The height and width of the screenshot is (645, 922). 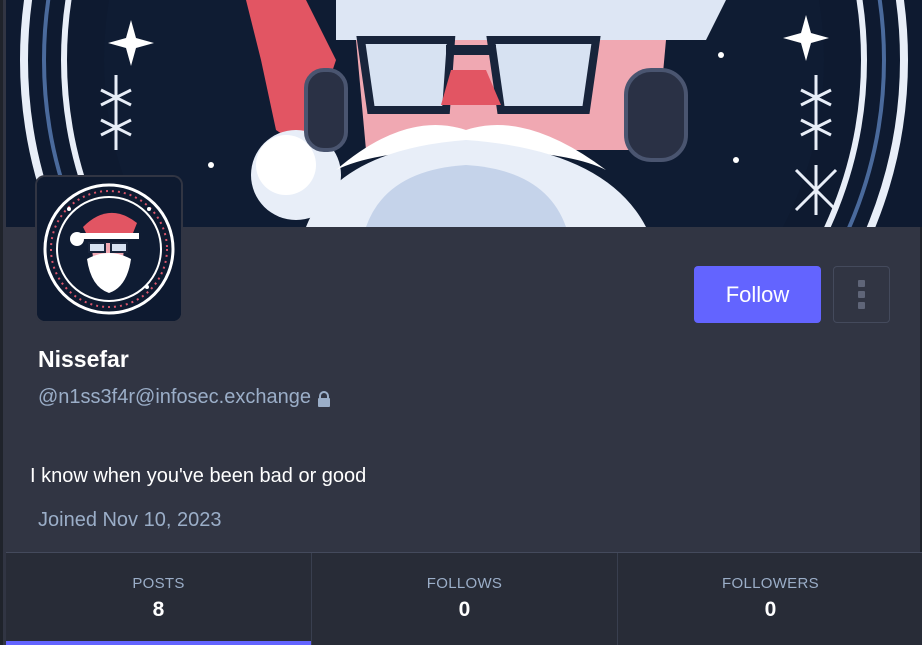 I want to click on more-options-button, so click(x=861, y=294).